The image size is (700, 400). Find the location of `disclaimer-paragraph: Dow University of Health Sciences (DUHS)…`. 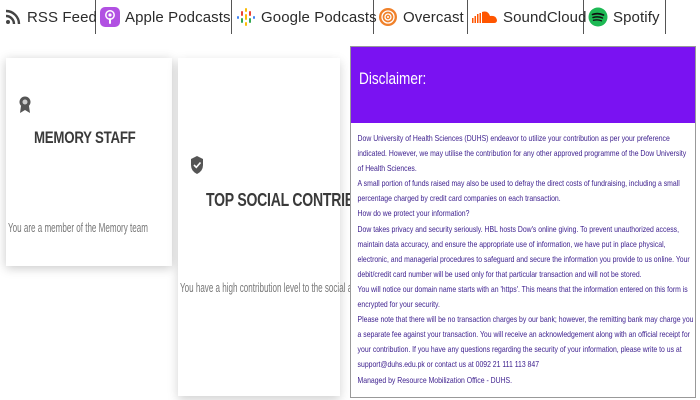

disclaimer-paragraph: Dow University of Health Sciences (DUHS)… is located at coordinates (522, 153).